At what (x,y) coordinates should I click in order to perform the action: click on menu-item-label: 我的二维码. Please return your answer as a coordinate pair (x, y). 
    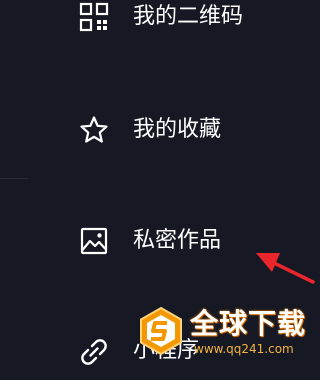
    Looking at the image, I should click on (188, 16).